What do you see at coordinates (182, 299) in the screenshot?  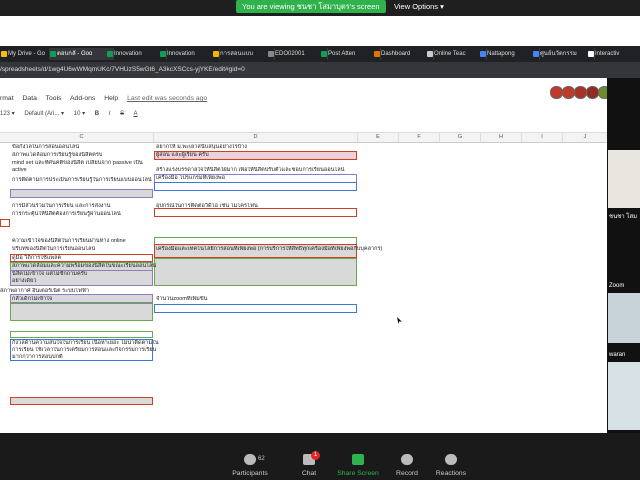 I see `cell-d: จำนวนzoomที่เพิ่มขึ้น` at bounding box center [182, 299].